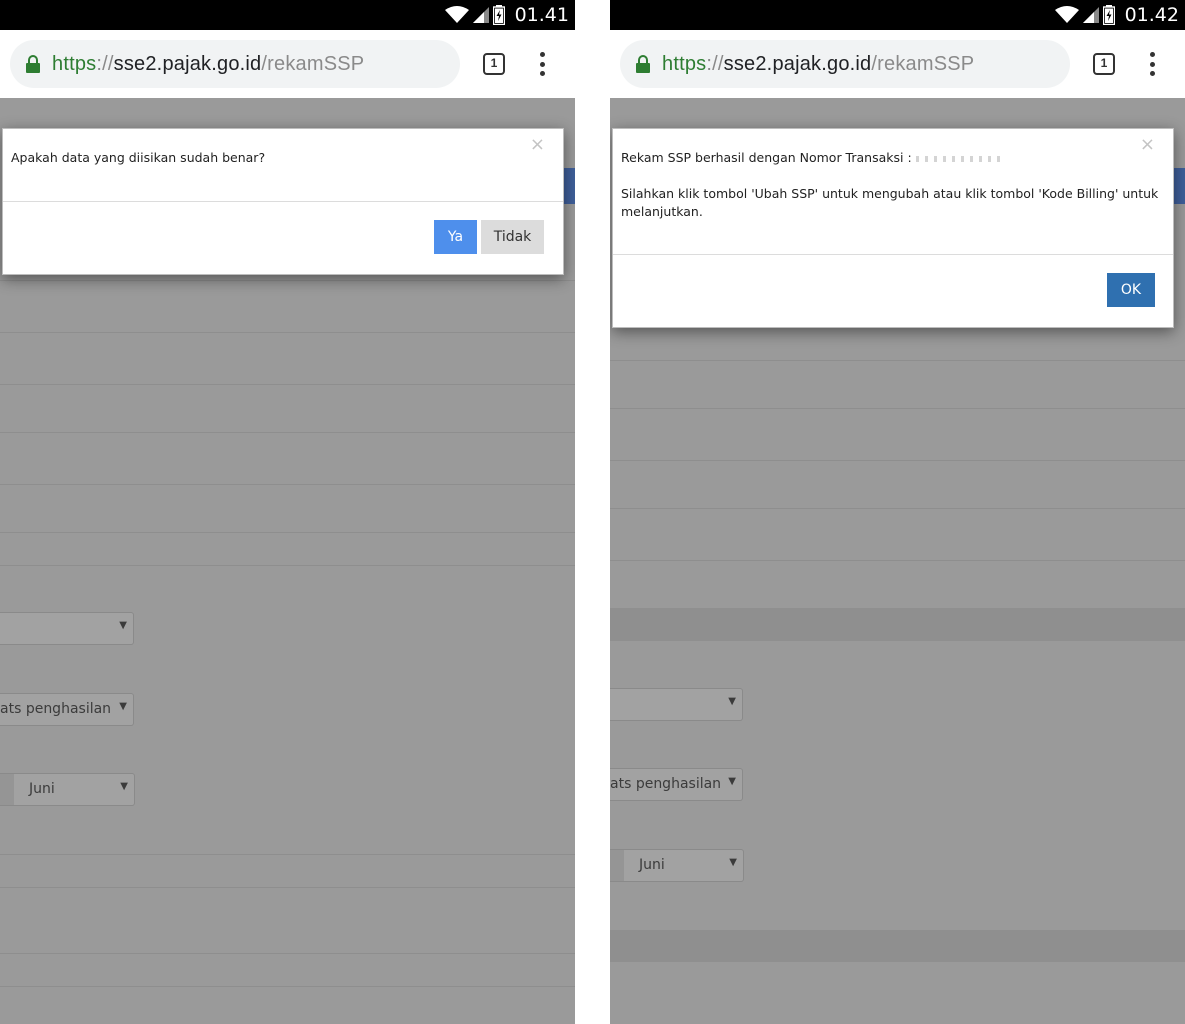 Image resolution: width=1185 pixels, height=1024 pixels. I want to click on status-time: 01.41, so click(541, 15).